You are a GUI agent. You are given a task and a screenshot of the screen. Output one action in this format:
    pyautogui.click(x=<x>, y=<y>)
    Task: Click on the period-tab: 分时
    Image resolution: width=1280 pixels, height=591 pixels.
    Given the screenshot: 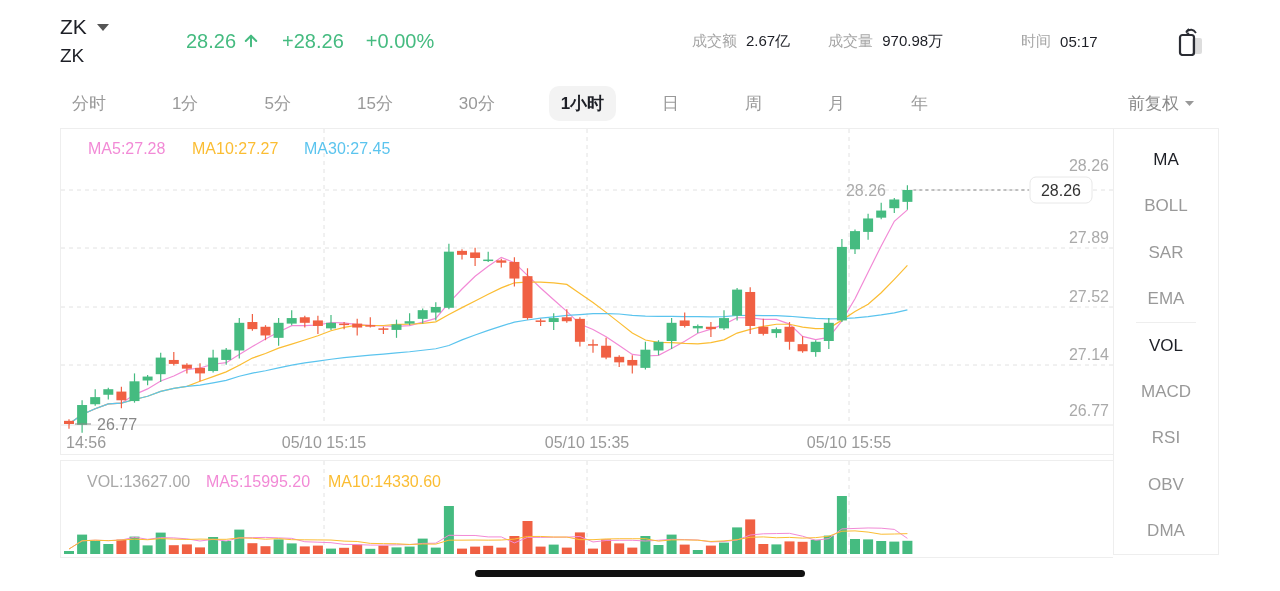 What is the action you would take?
    pyautogui.click(x=89, y=103)
    